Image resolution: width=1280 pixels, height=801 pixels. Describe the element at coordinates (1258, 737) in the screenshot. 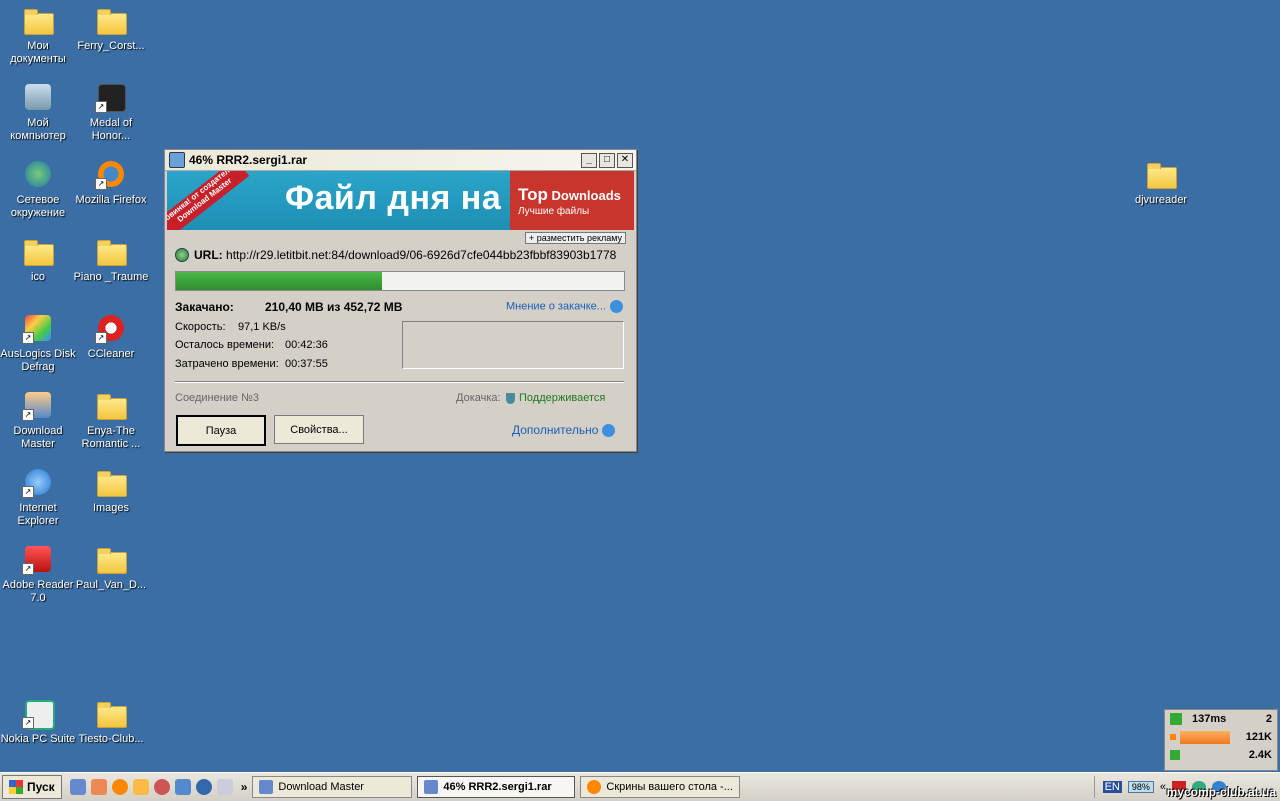

I see `download-rate: 121K` at that location.